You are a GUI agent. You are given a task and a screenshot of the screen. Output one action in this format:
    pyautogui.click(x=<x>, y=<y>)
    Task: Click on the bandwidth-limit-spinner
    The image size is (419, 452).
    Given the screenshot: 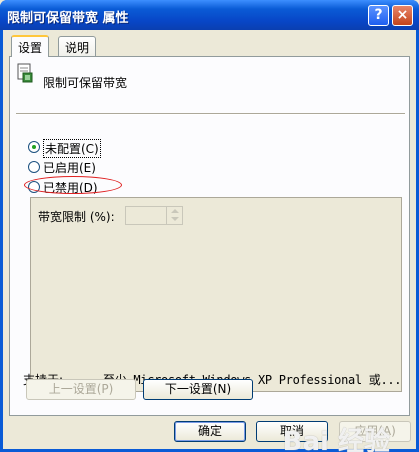 What is the action you would take?
    pyautogui.click(x=154, y=215)
    